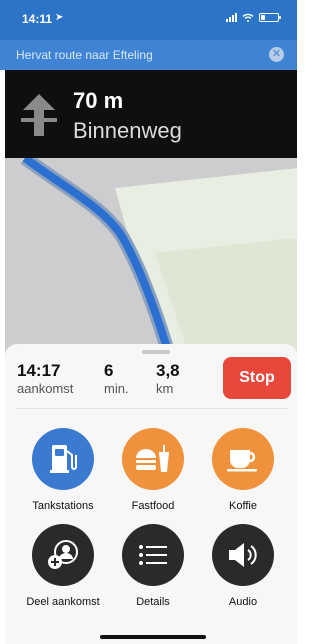 The height and width of the screenshot is (644, 320). I want to click on remaining-distance-value: 3,8, so click(168, 370).